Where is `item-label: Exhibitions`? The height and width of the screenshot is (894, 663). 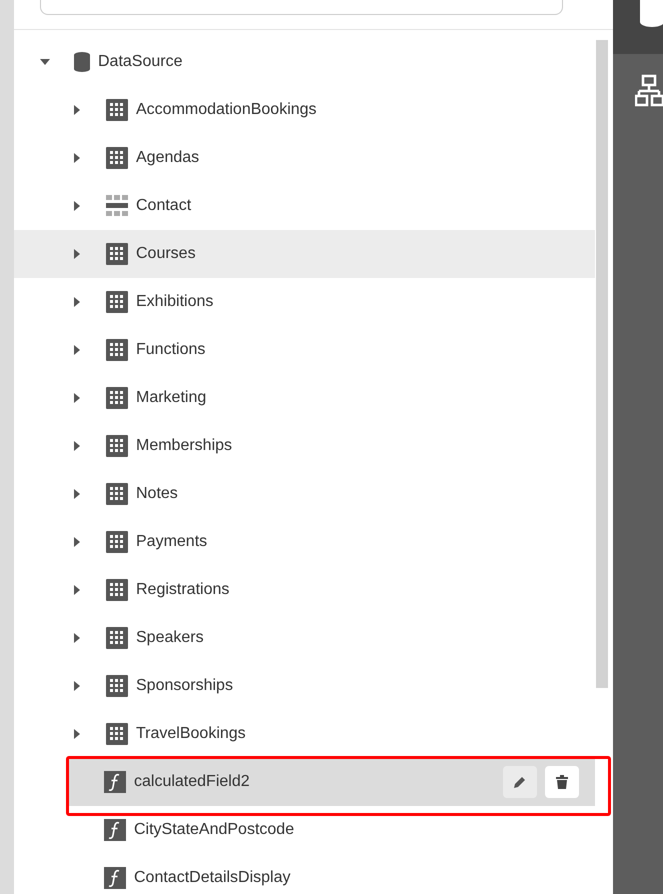 item-label: Exhibitions is located at coordinates (175, 302).